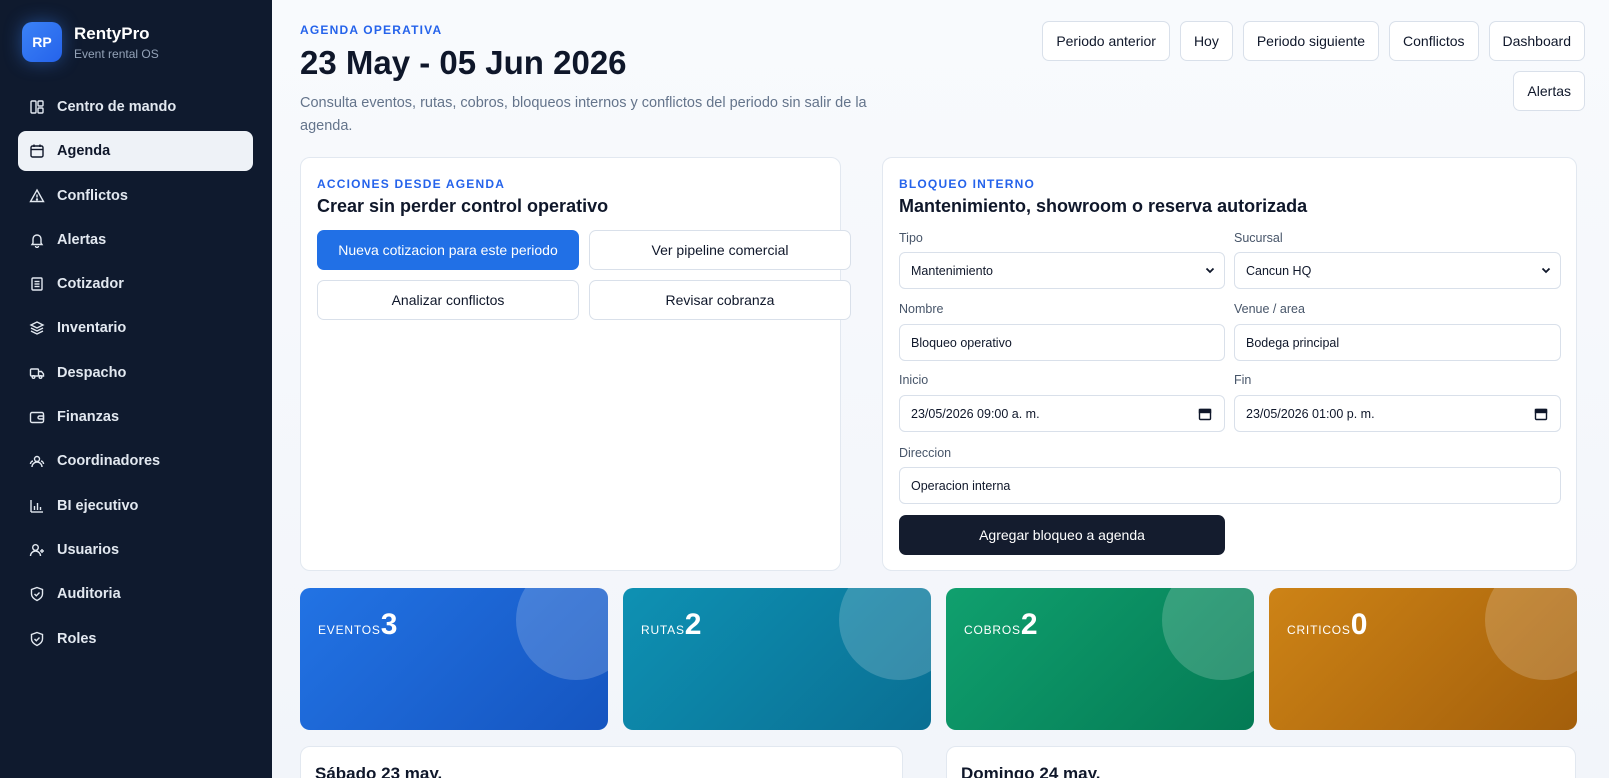 This screenshot has width=1609, height=778. I want to click on sidebar-item-agenda: Agenda, so click(135, 151).